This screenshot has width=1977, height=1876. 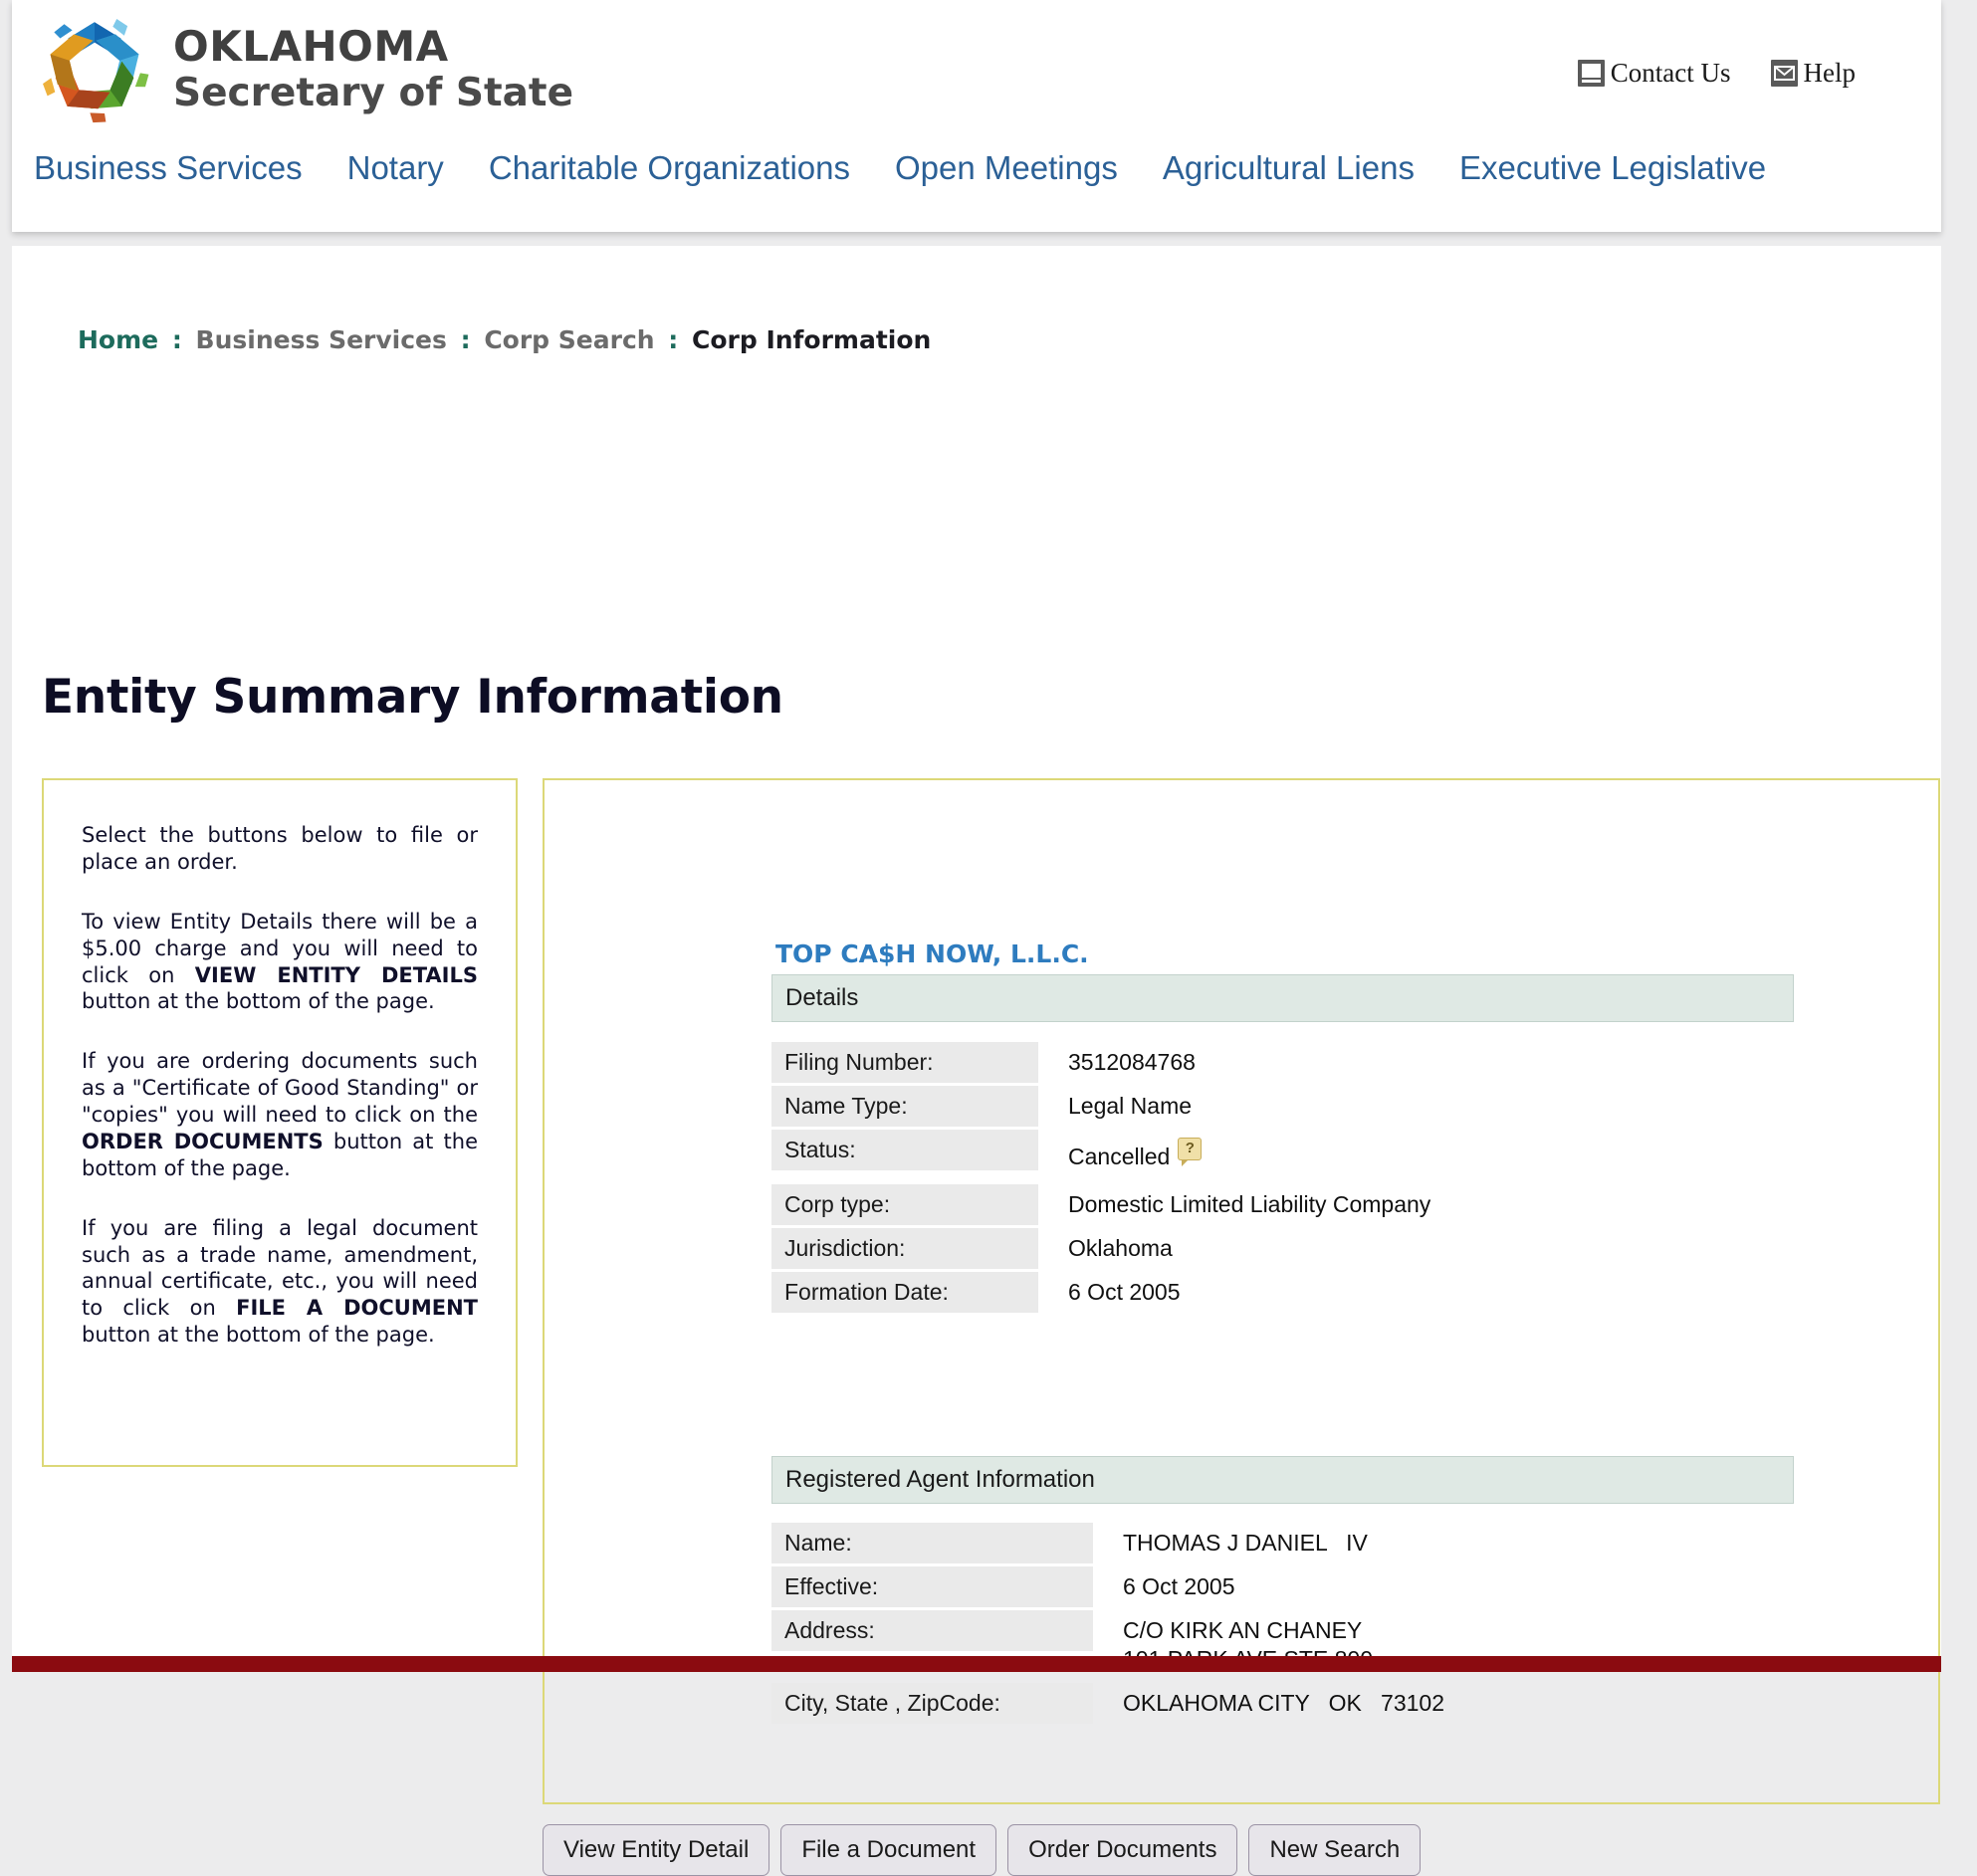 What do you see at coordinates (1243, 1630) in the screenshot?
I see `row-value: C/O KIRK AN CHANEY` at bounding box center [1243, 1630].